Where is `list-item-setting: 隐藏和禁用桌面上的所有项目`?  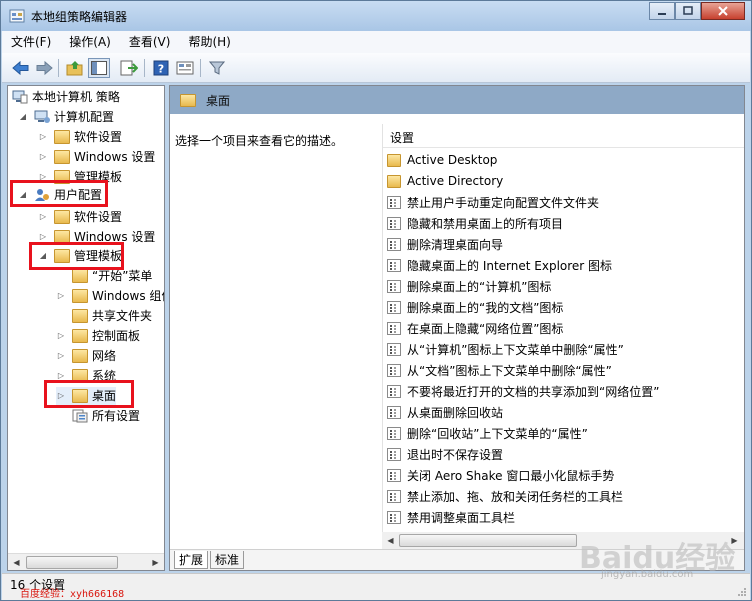 list-item-setting: 隐藏和禁用桌面上的所有项目 is located at coordinates (475, 223).